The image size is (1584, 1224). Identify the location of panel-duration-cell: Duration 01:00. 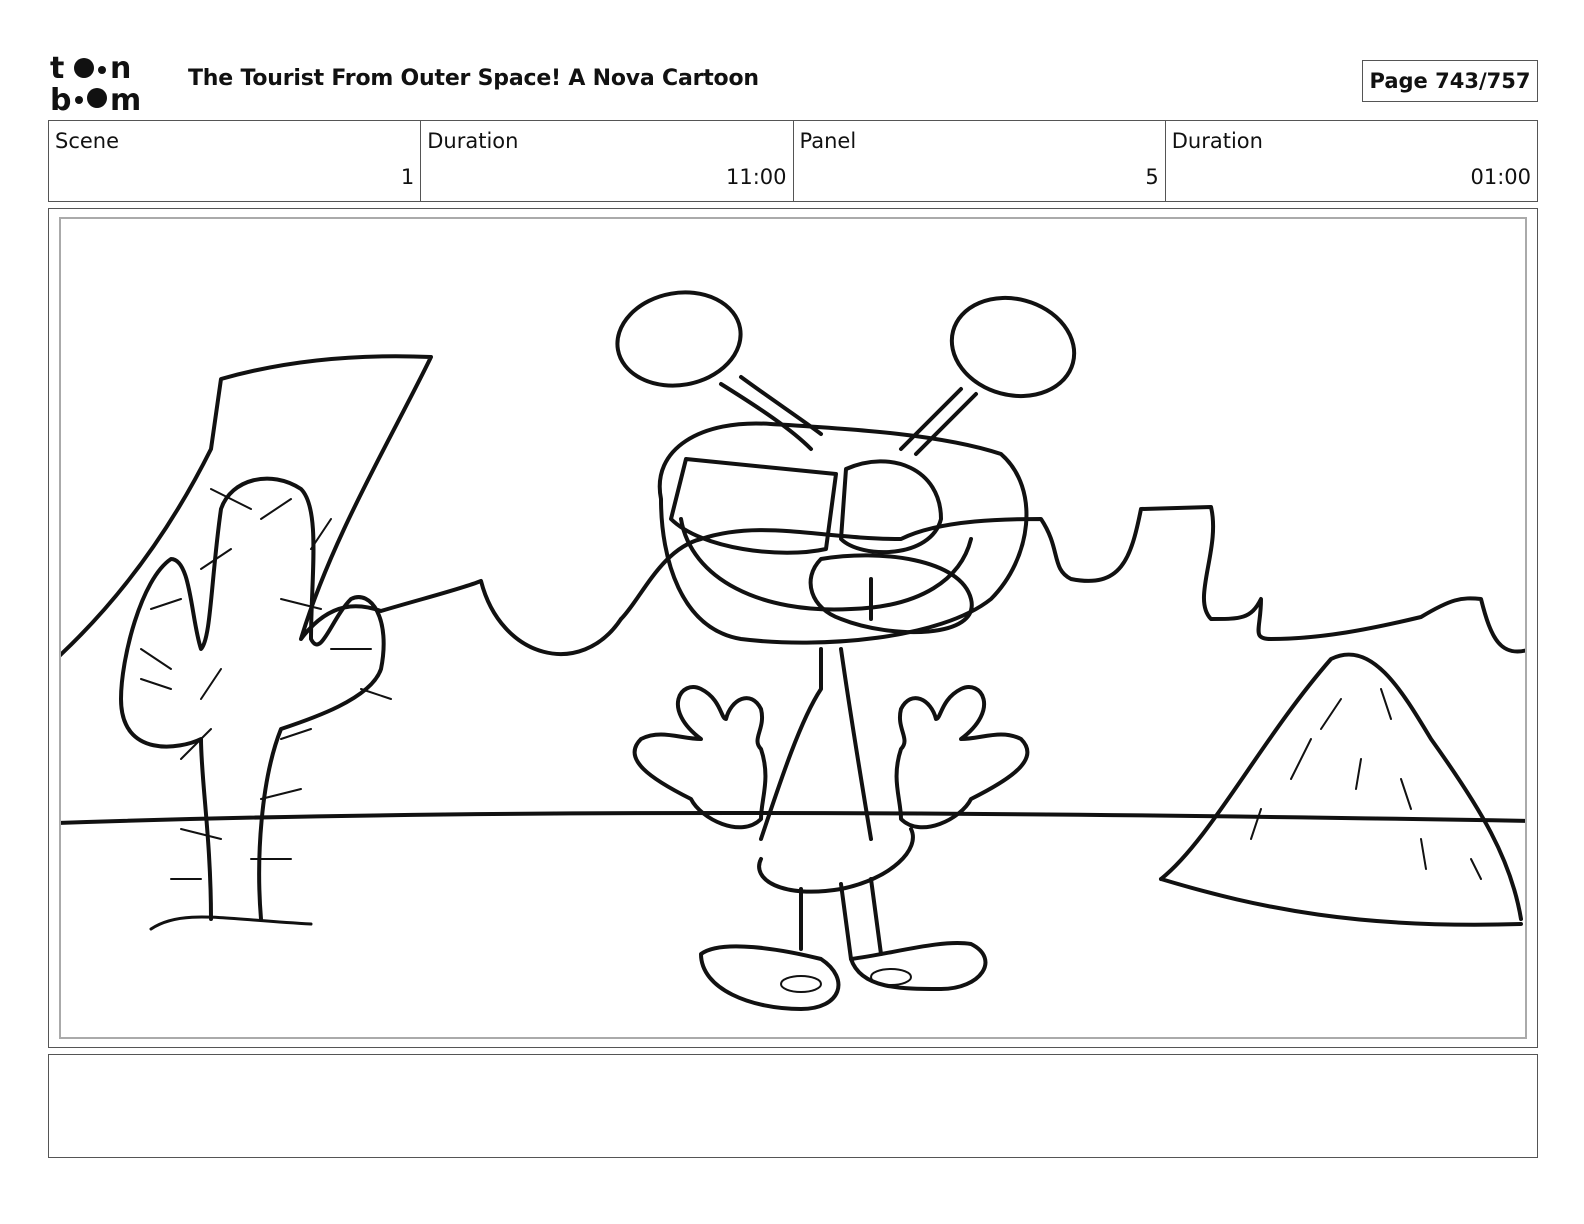
(1351, 161).